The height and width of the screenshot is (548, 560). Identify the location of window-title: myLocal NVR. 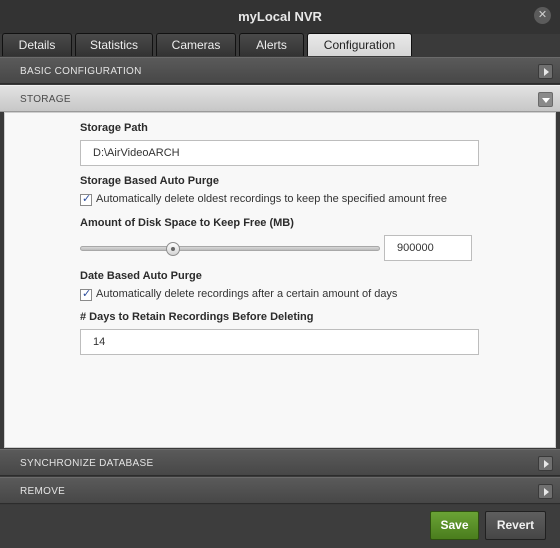
(280, 16).